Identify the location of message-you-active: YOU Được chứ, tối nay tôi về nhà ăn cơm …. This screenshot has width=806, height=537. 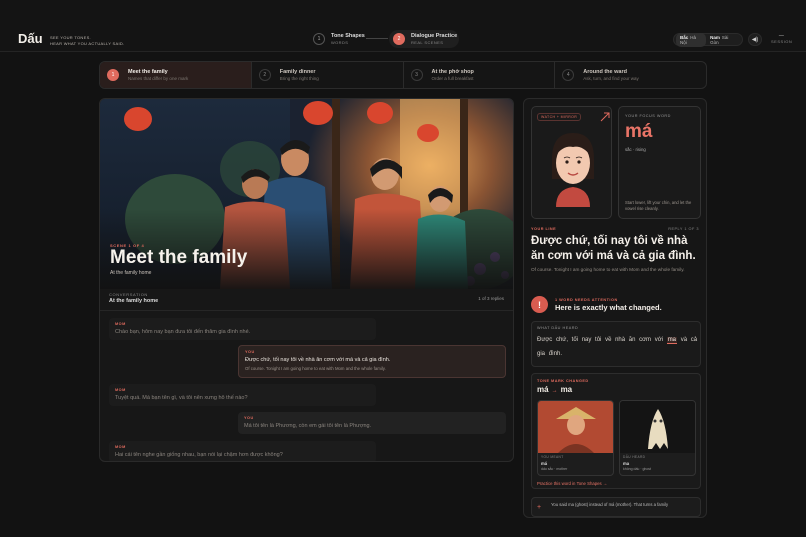
(372, 361).